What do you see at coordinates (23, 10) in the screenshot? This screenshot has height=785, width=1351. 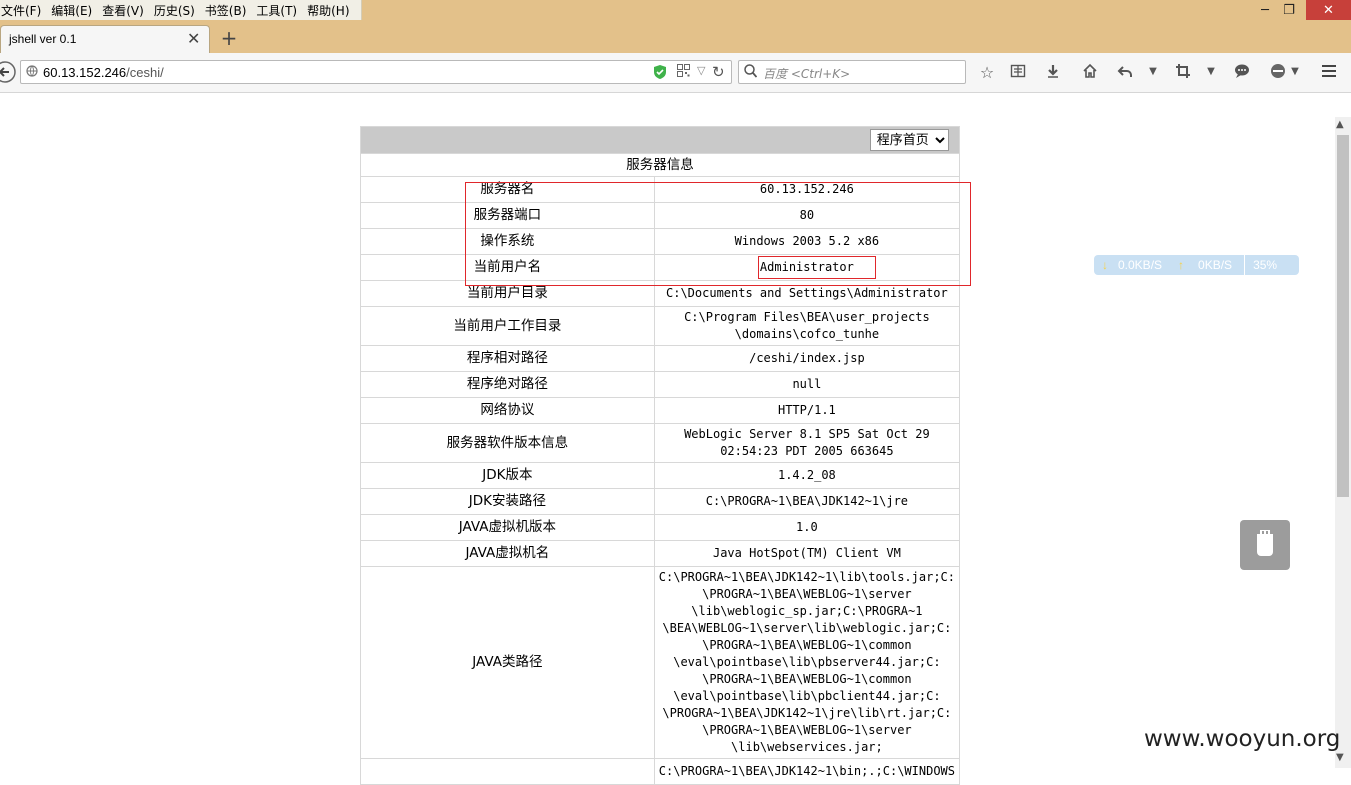 I see `menu-item: 文件(F)` at bounding box center [23, 10].